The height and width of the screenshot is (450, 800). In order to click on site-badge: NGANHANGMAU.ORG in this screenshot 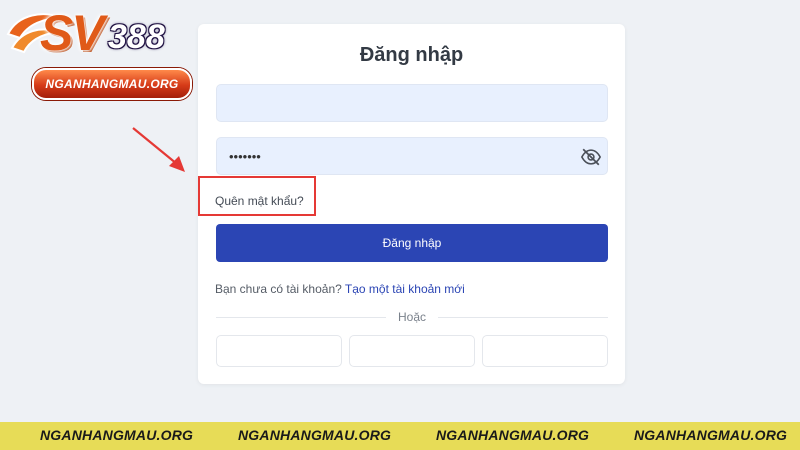, I will do `click(112, 84)`.